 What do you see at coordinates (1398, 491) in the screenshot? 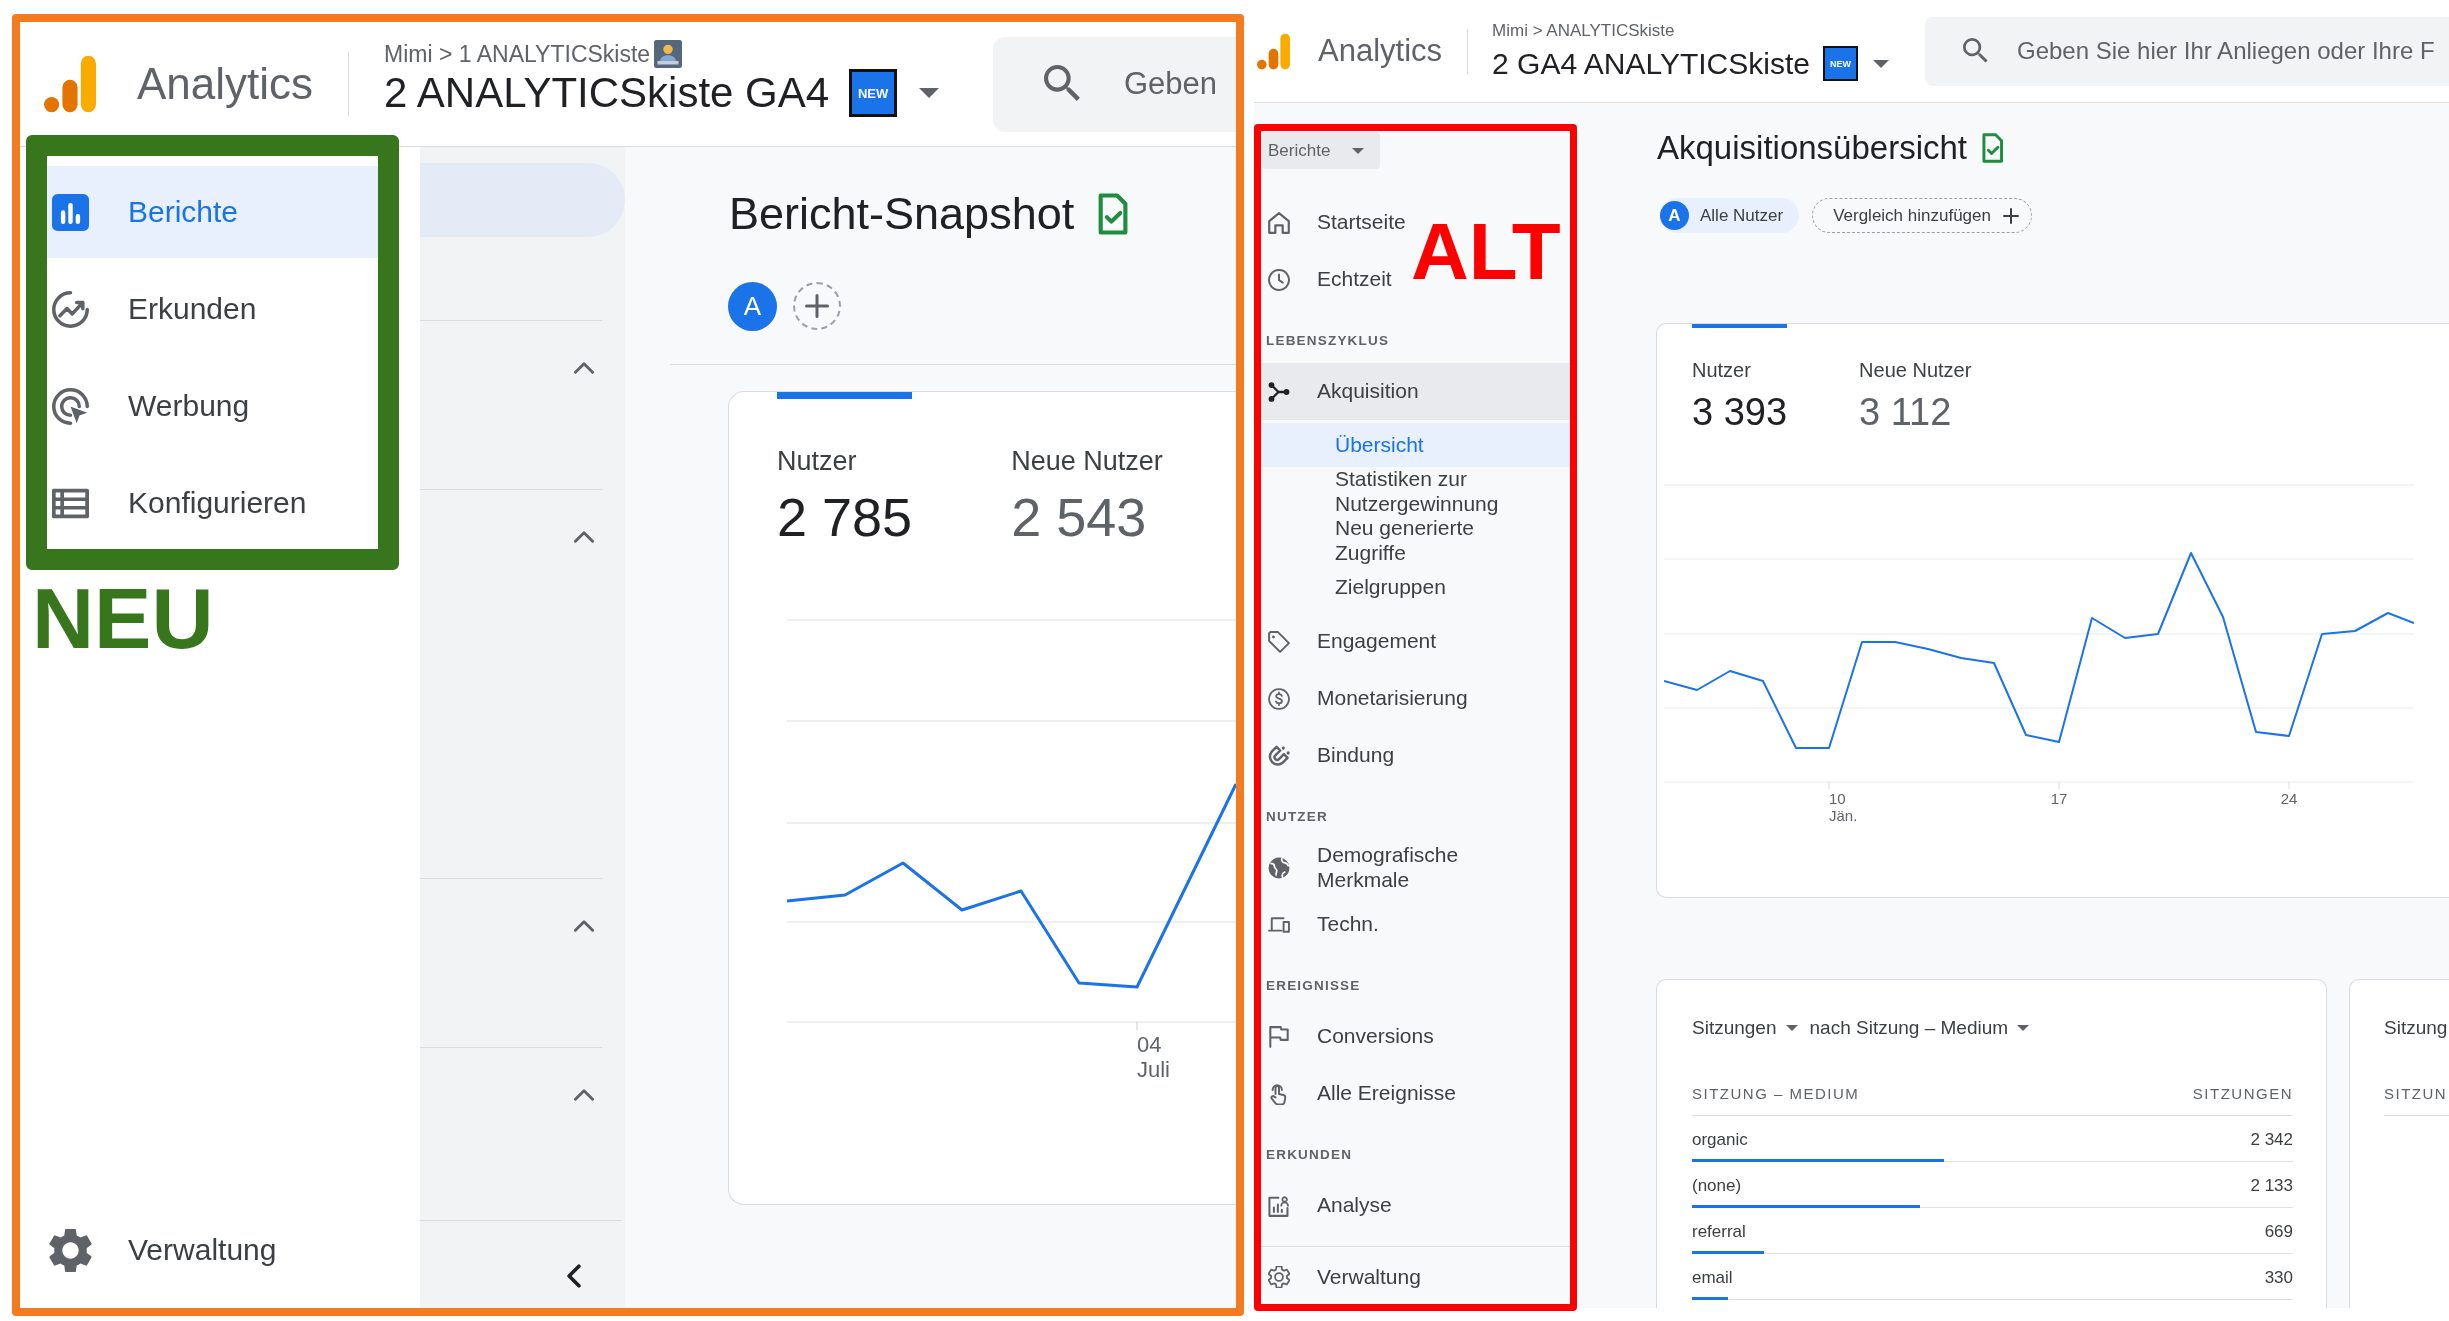
I see `nav-item: Statistiken zur Nutzergewinnung` at bounding box center [1398, 491].